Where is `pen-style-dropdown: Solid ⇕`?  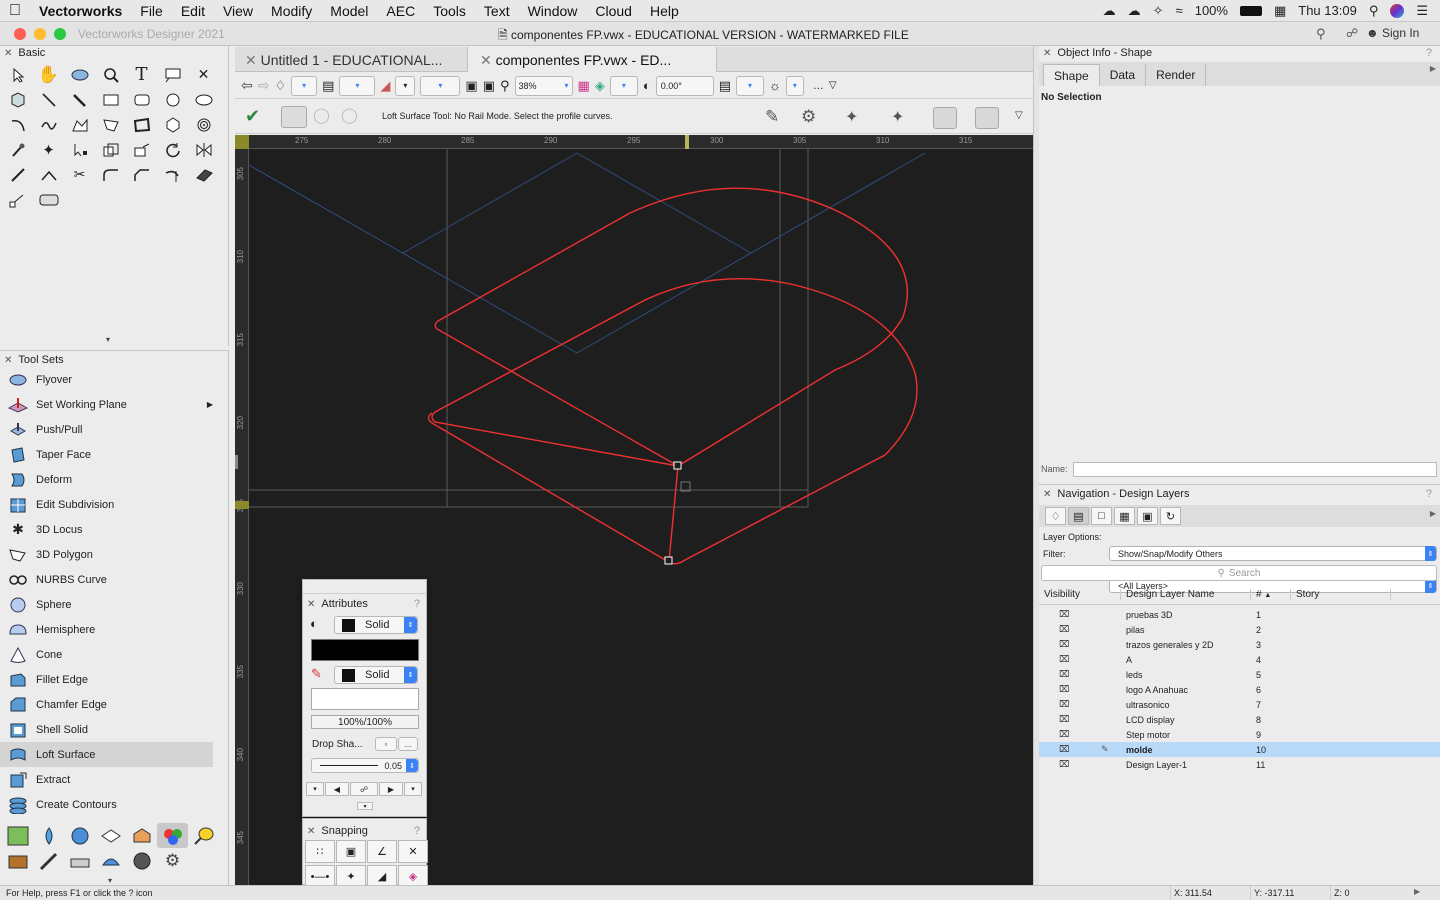
pen-style-dropdown: Solid ⇕ is located at coordinates (376, 675).